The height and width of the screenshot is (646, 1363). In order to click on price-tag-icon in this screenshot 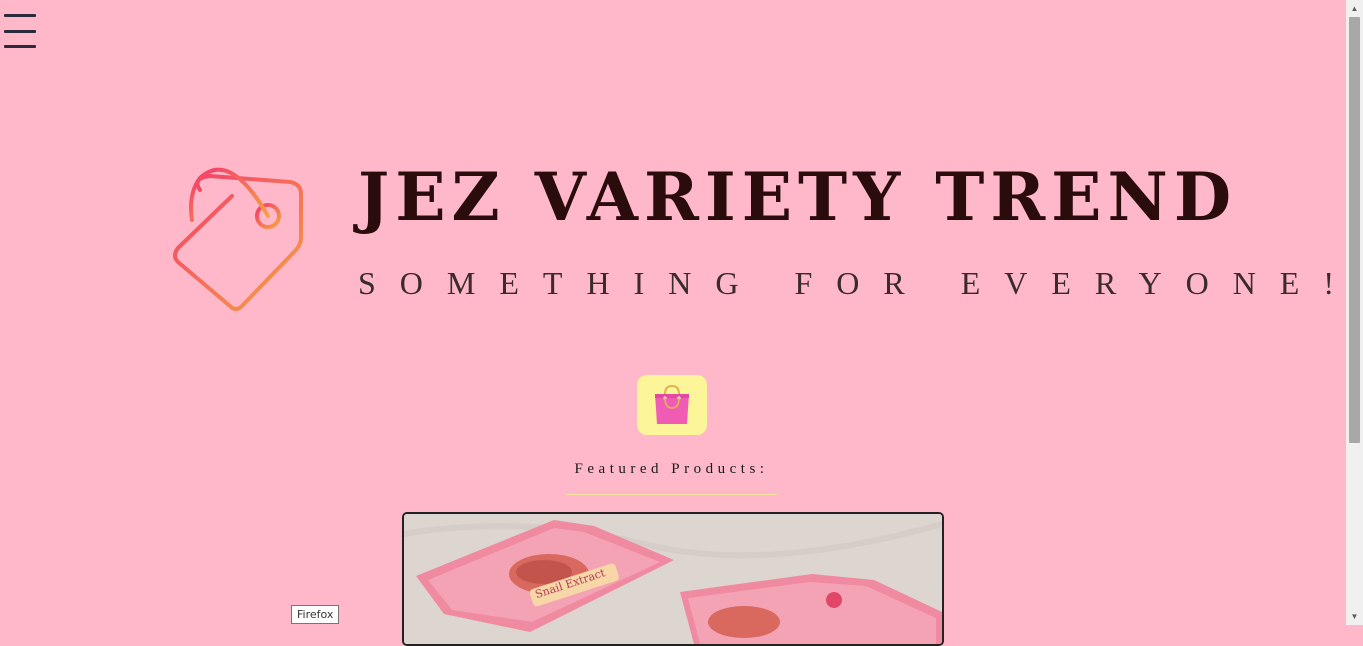, I will do `click(238, 239)`.